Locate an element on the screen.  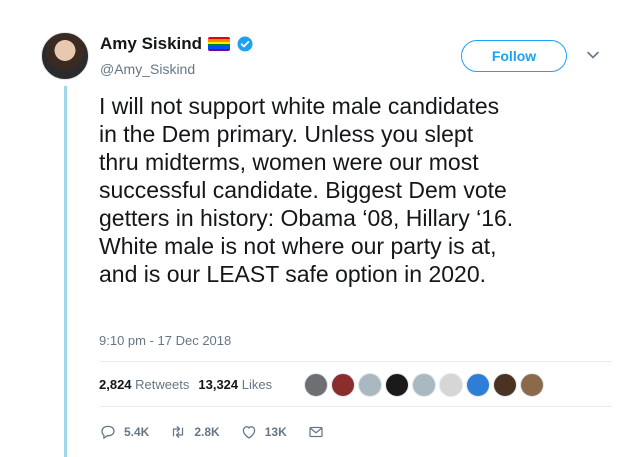
rainbow-flag-icon is located at coordinates (219, 44).